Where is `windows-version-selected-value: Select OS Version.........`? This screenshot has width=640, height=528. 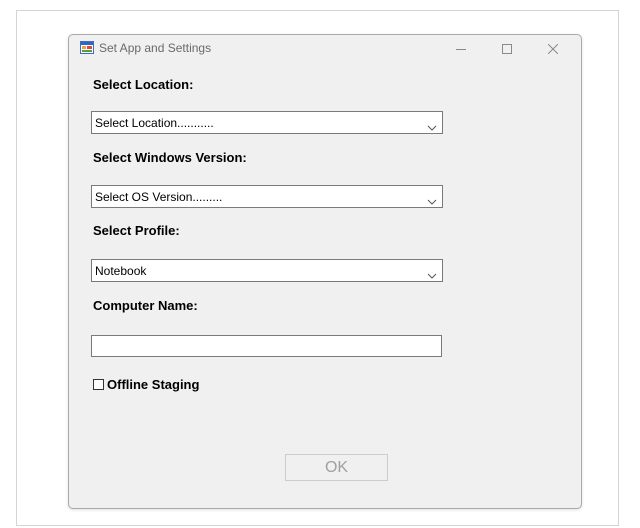
windows-version-selected-value: Select OS Version......... is located at coordinates (159, 197).